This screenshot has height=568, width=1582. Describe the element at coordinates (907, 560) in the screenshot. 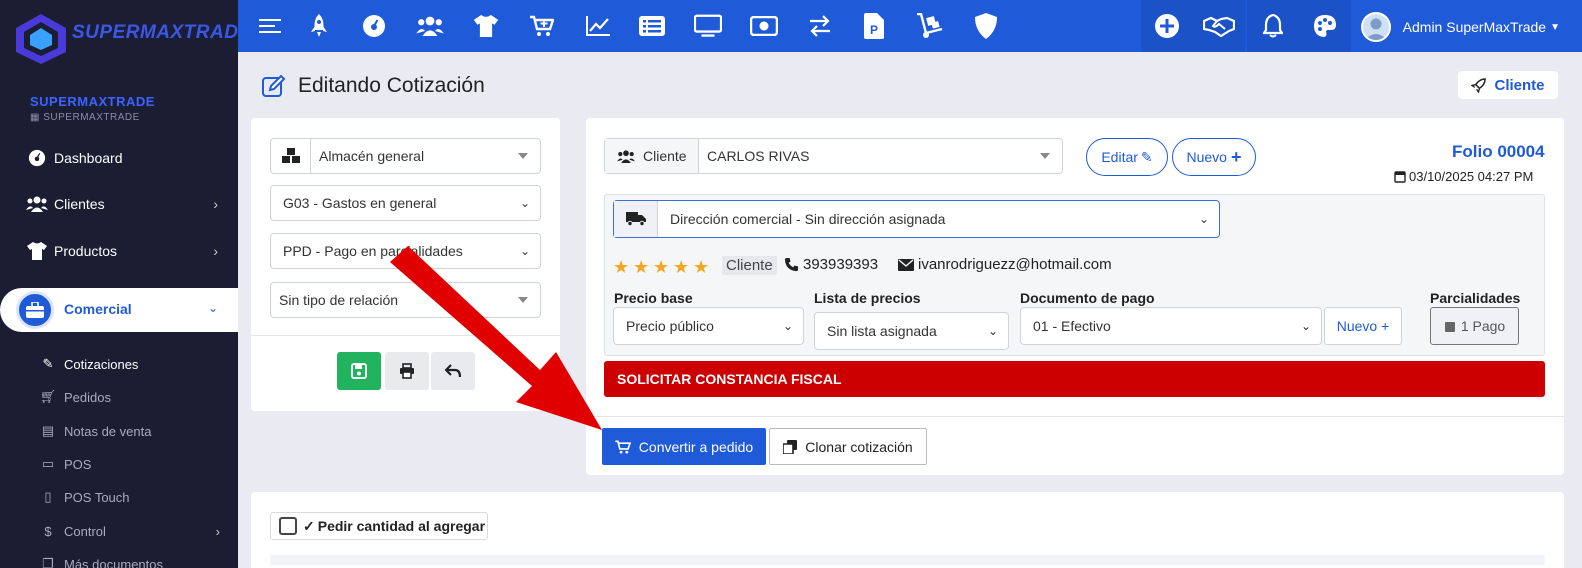

I see `table-header-strip` at that location.